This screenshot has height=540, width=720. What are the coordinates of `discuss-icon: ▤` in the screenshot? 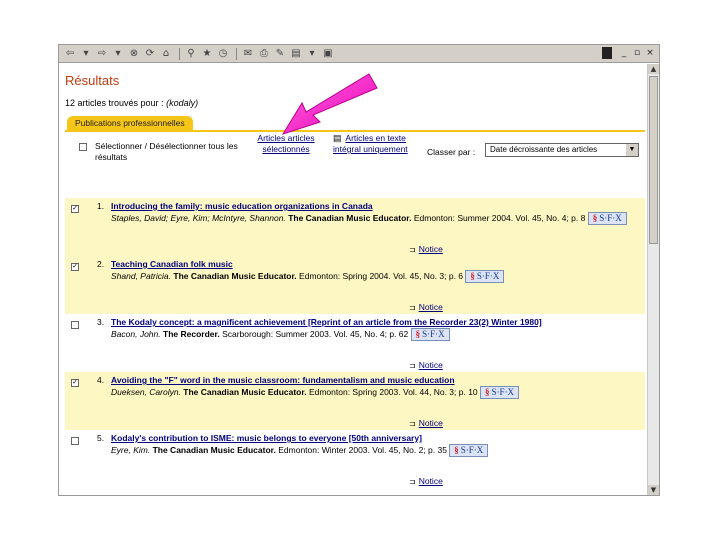 It's located at (296, 54).